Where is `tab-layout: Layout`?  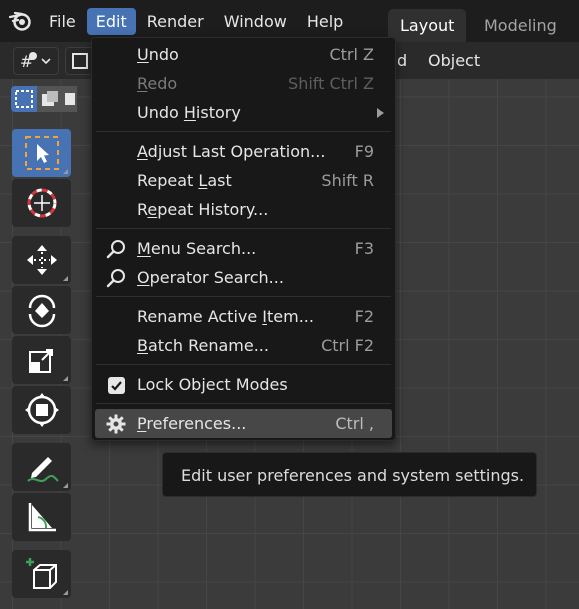
tab-layout: Layout is located at coordinates (427, 25).